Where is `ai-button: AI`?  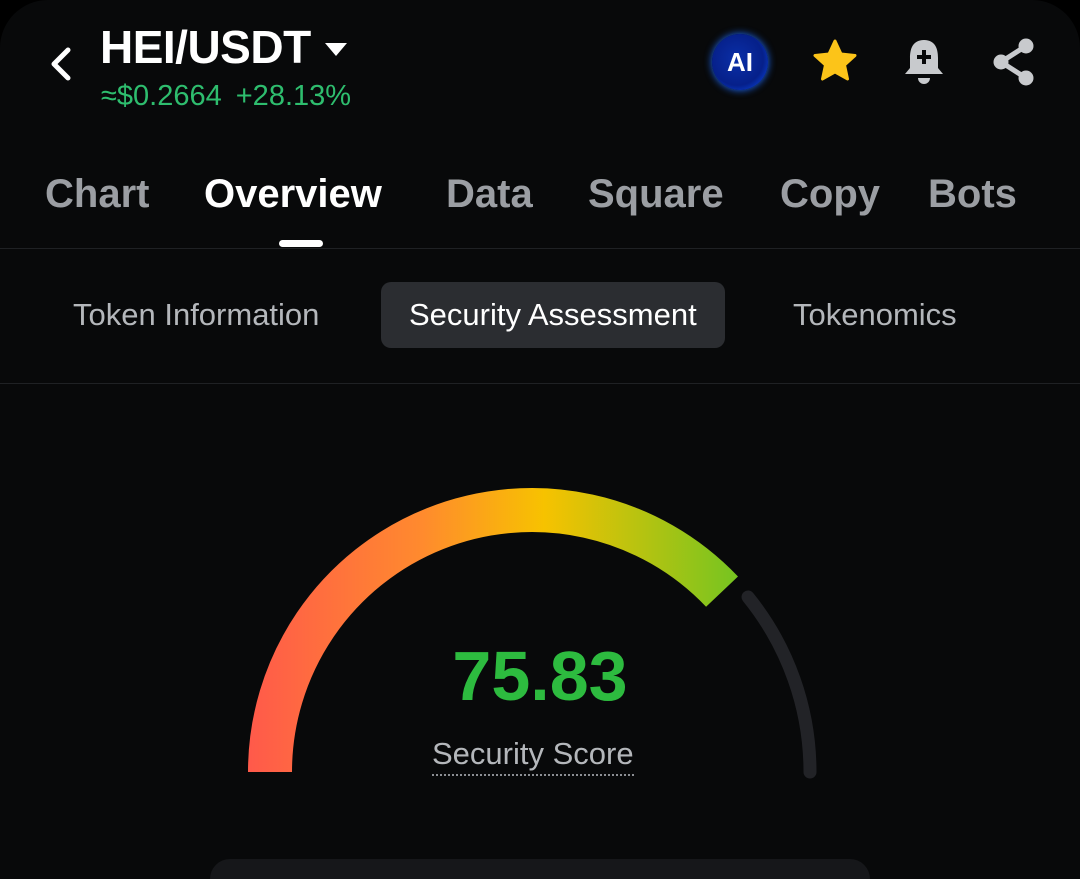 ai-button: AI is located at coordinates (740, 62).